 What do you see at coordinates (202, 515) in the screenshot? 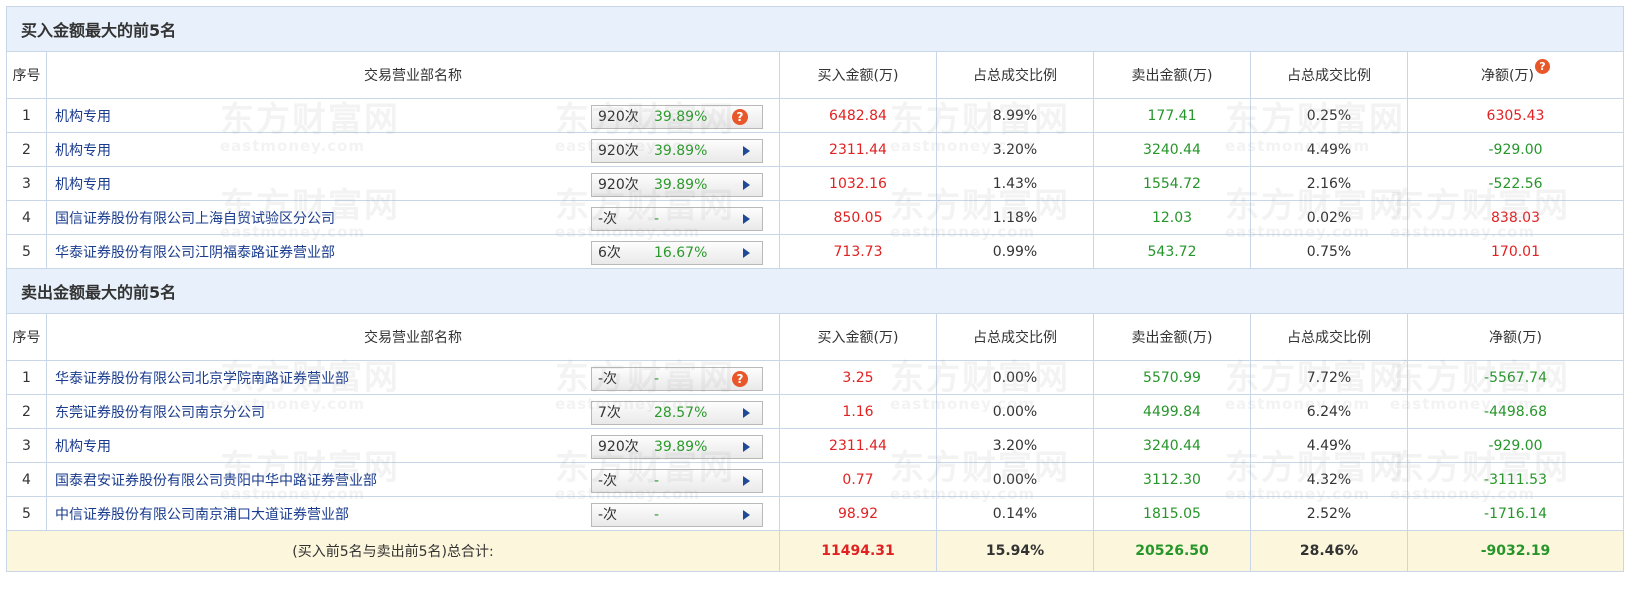
I see `branch-name-link: 中信证券股份有限公司南京浦口大道证券营业部` at bounding box center [202, 515].